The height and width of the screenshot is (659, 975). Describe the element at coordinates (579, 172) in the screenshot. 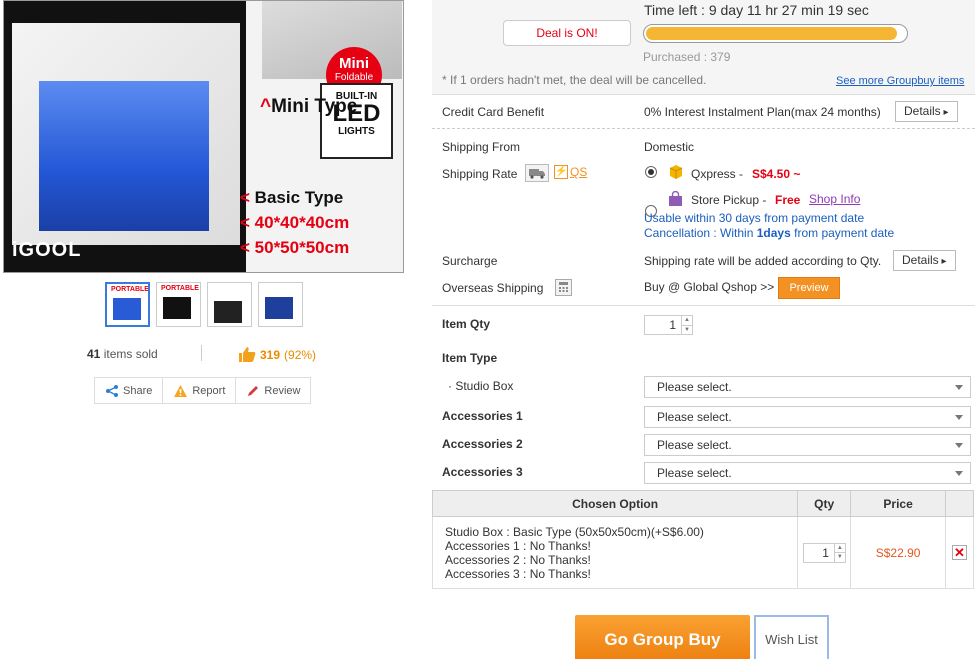

I see `qs-label: QS` at that location.